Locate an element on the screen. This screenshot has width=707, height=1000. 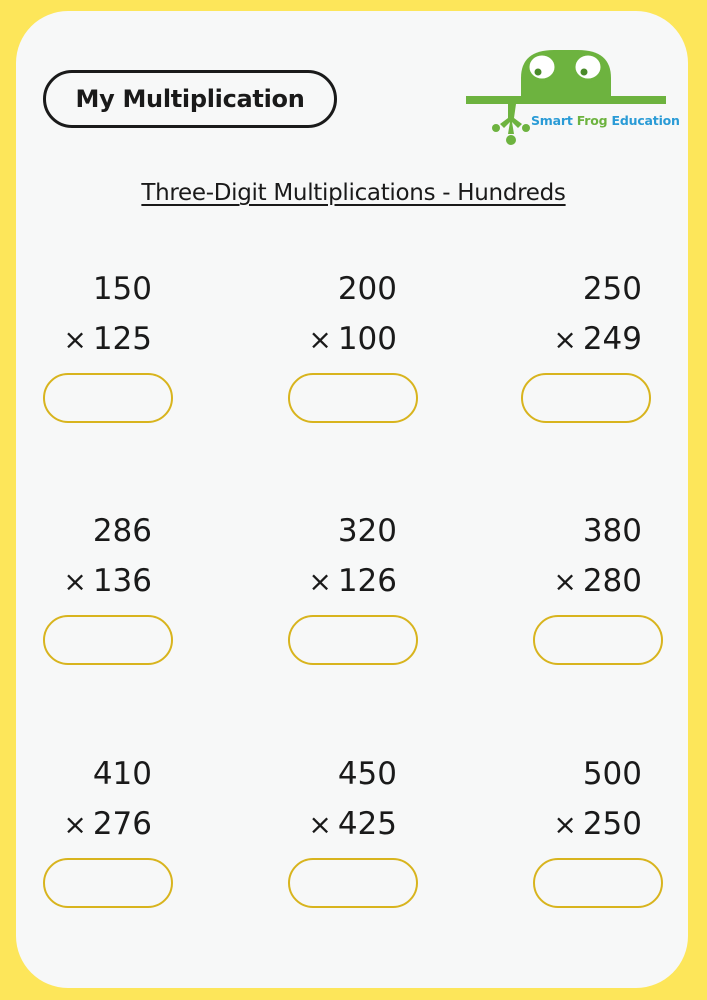
multiplicand: 200 is located at coordinates (367, 289).